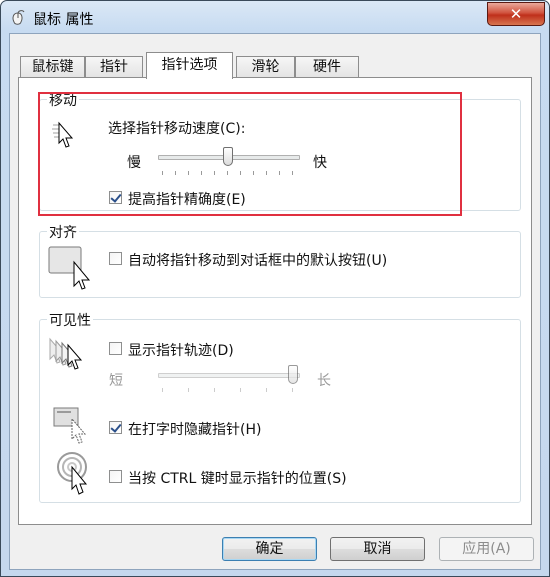 This screenshot has height=577, width=550. I want to click on tab-pointer-options: 指针选项, so click(189, 65).